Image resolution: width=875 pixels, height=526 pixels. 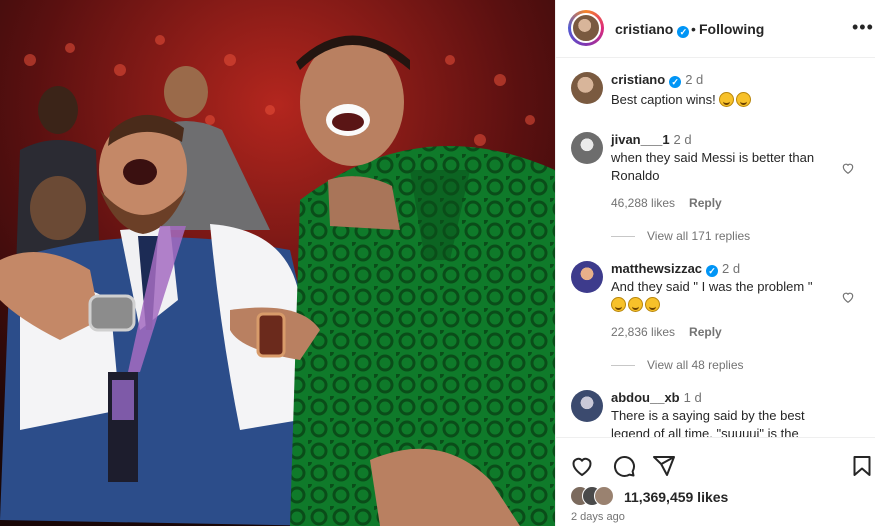 I want to click on likes-count: 11,369,459 likes, so click(x=676, y=497).